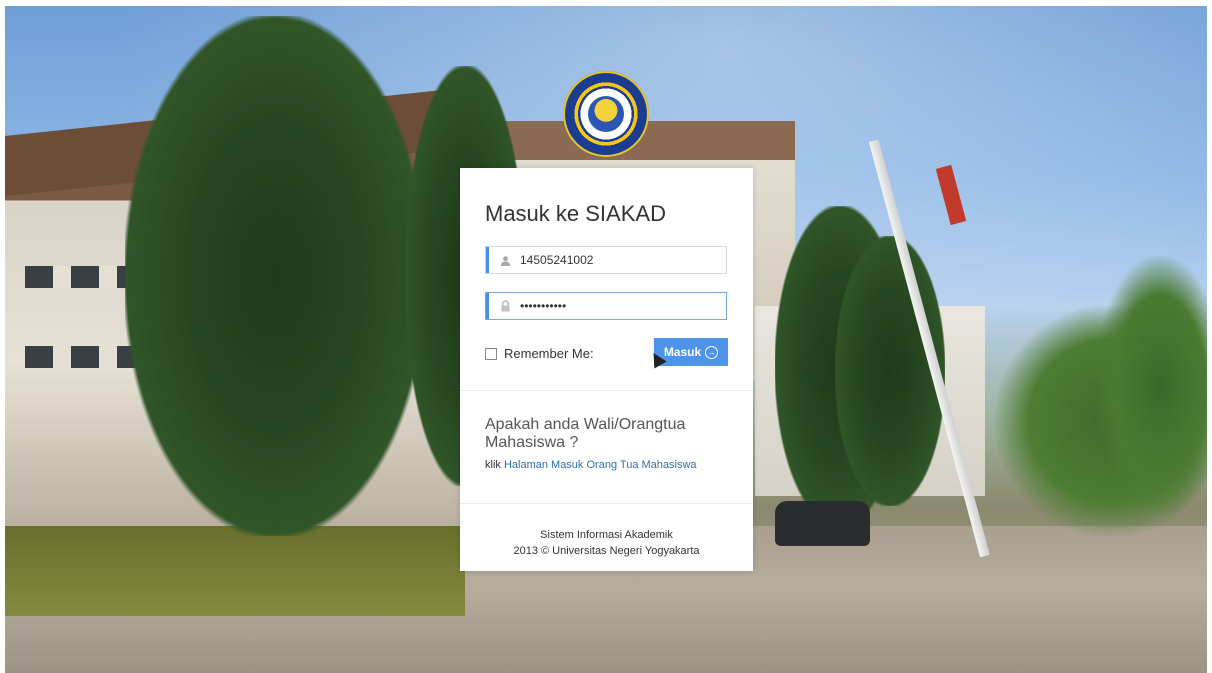 This screenshot has width=1212, height=673. Describe the element at coordinates (615, 306) in the screenshot. I see `password-input` at that location.